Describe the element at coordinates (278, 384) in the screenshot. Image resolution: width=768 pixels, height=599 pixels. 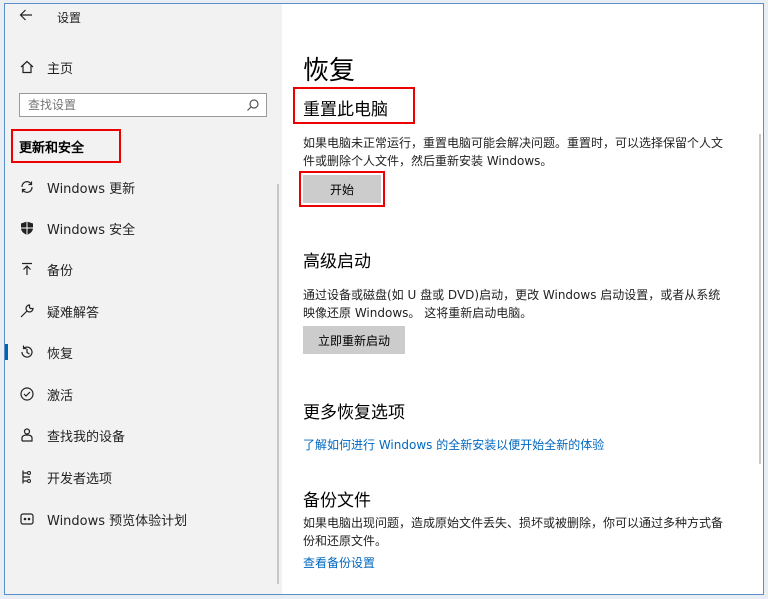
I see `sidebar-scrollbar` at that location.